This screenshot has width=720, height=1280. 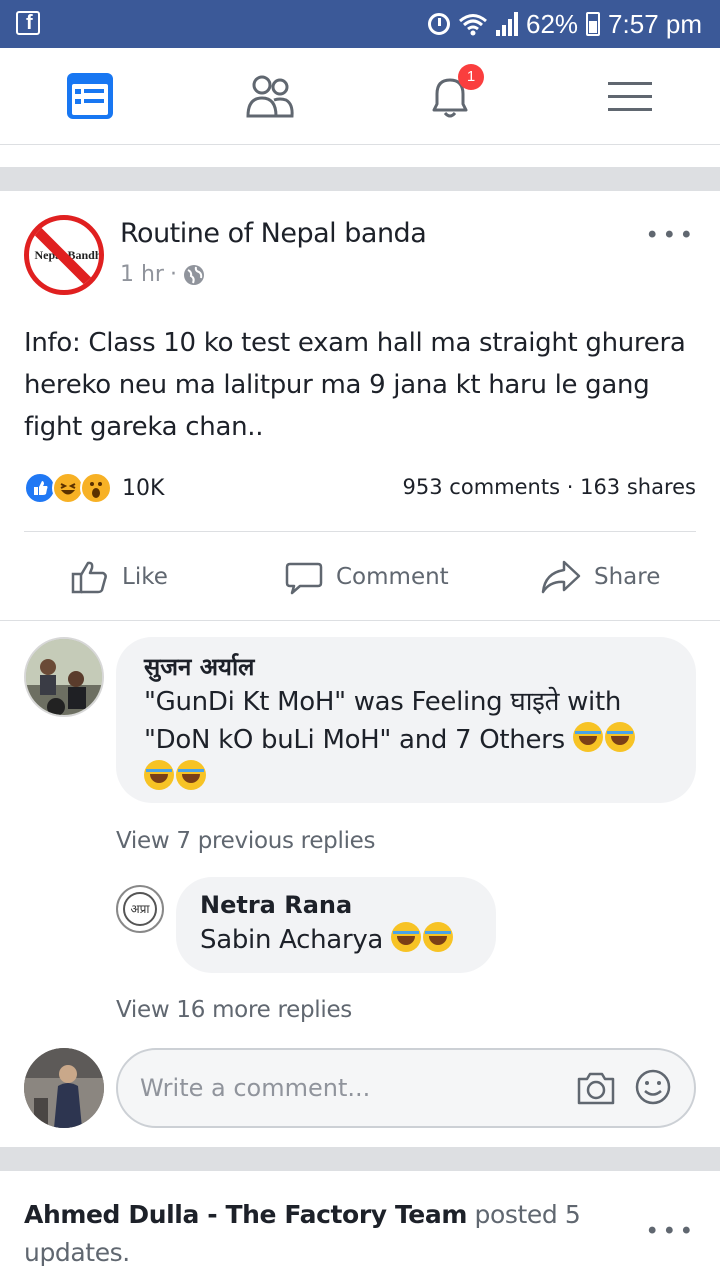 I want to click on status-indicators: 62% 7:57 pm, so click(x=565, y=24).